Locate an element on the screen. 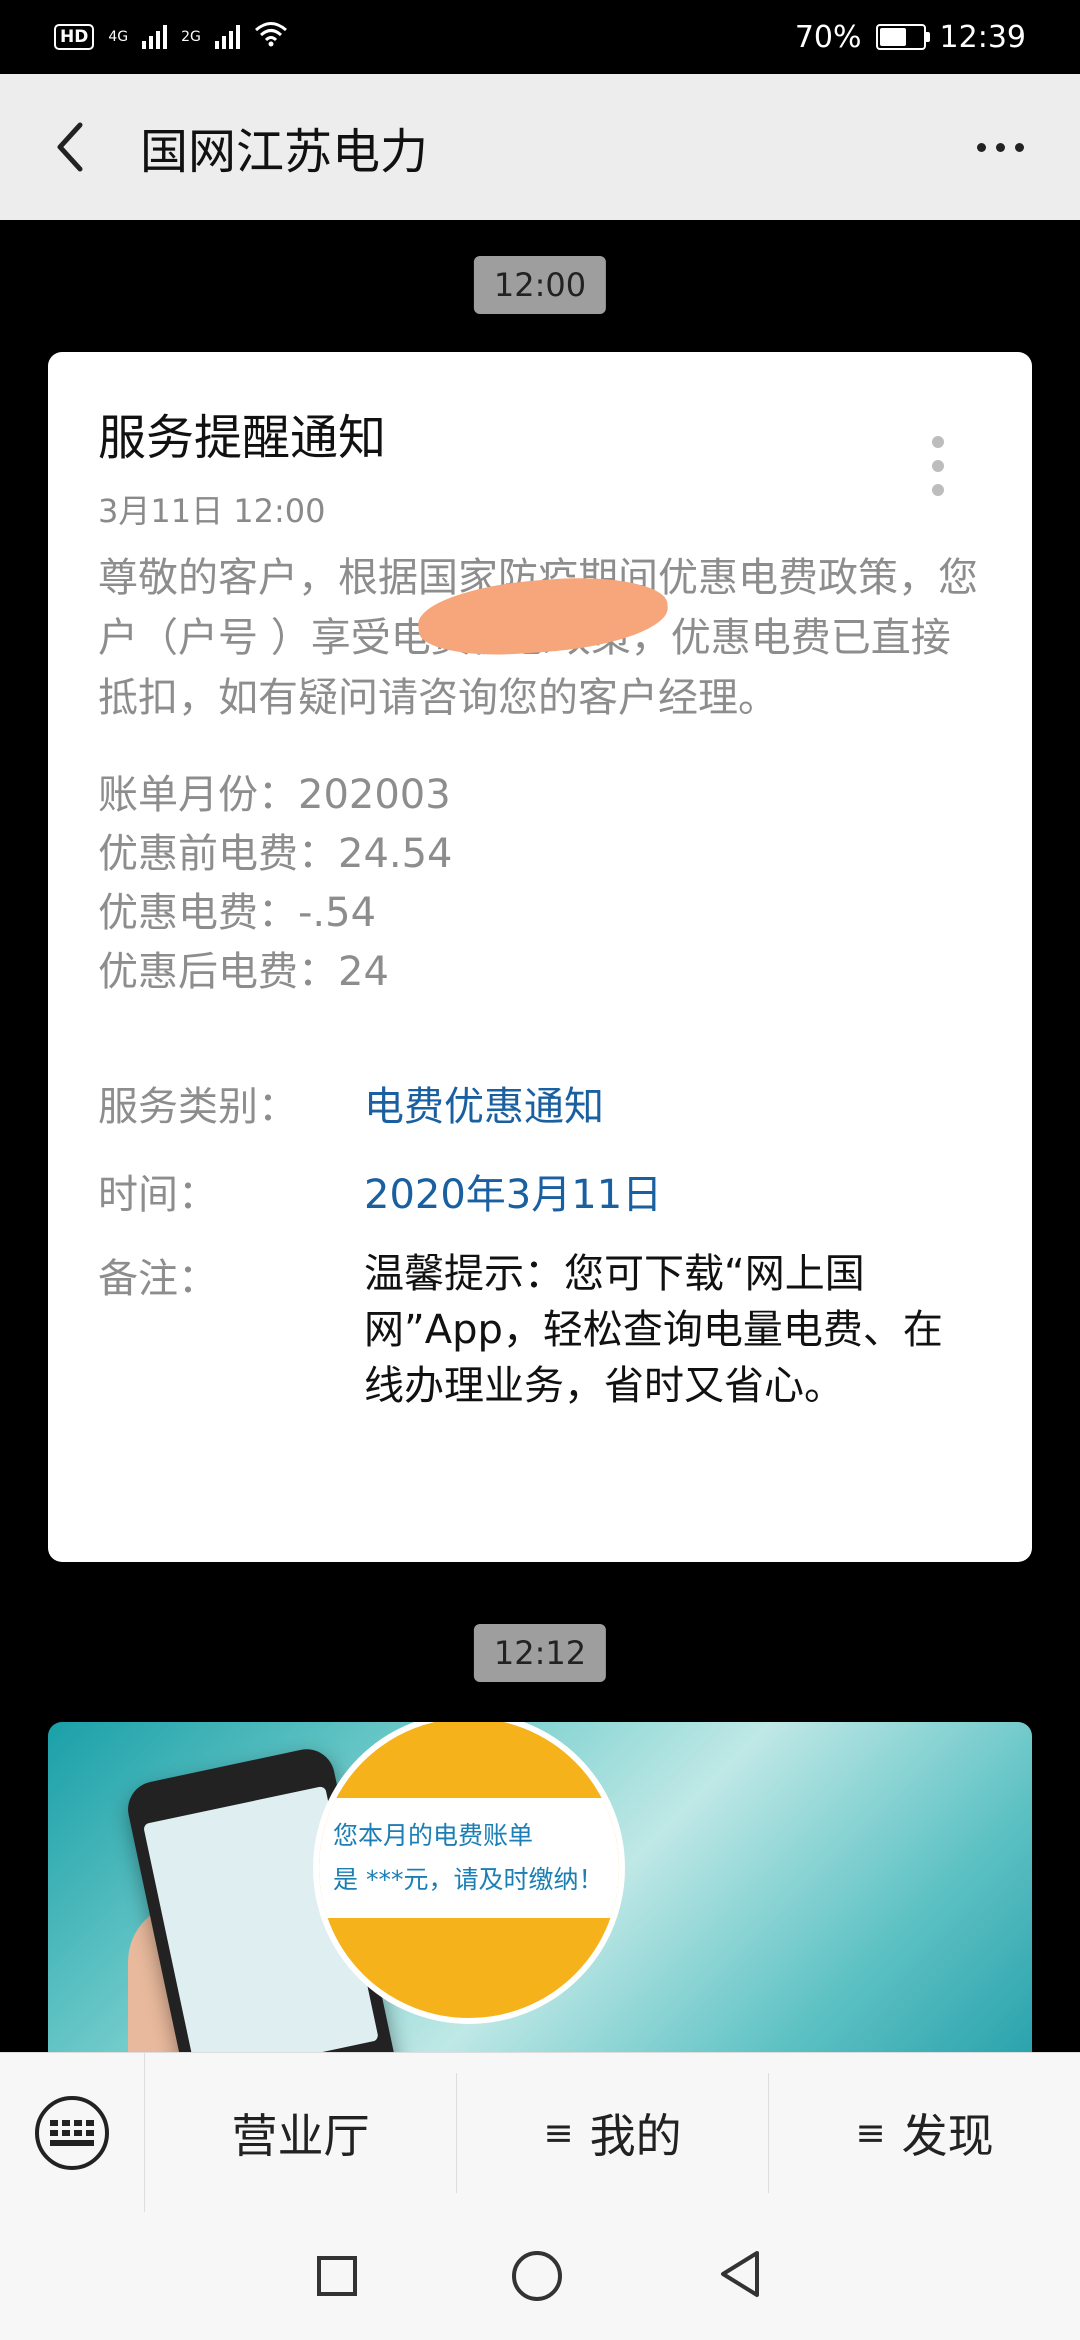 This screenshot has height=2340, width=1080. clock: 12:39 is located at coordinates (982, 37).